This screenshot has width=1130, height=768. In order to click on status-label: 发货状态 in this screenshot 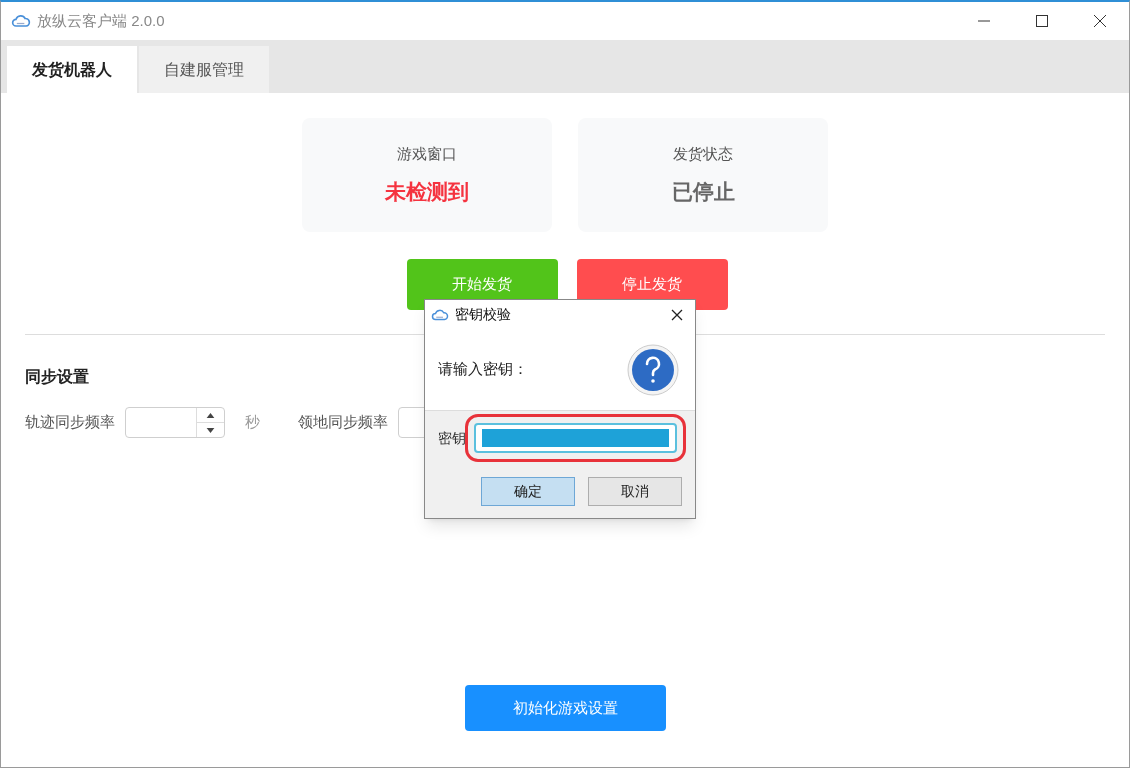, I will do `click(703, 154)`.